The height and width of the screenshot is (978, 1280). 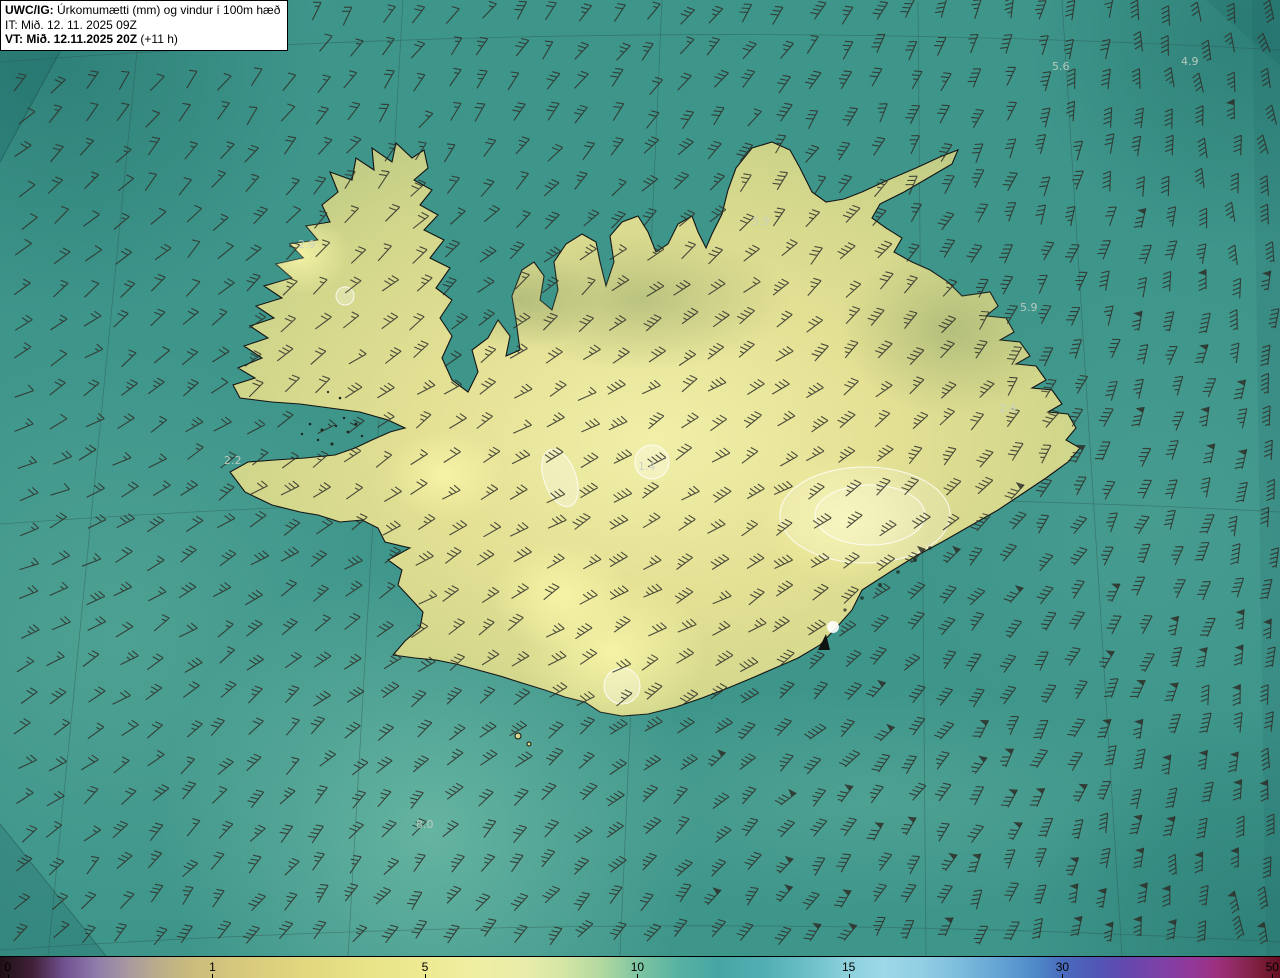 What do you see at coordinates (71, 24) in the screenshot?
I see `init-time: IT: Mið. 12. 11. 2025 09Z` at bounding box center [71, 24].